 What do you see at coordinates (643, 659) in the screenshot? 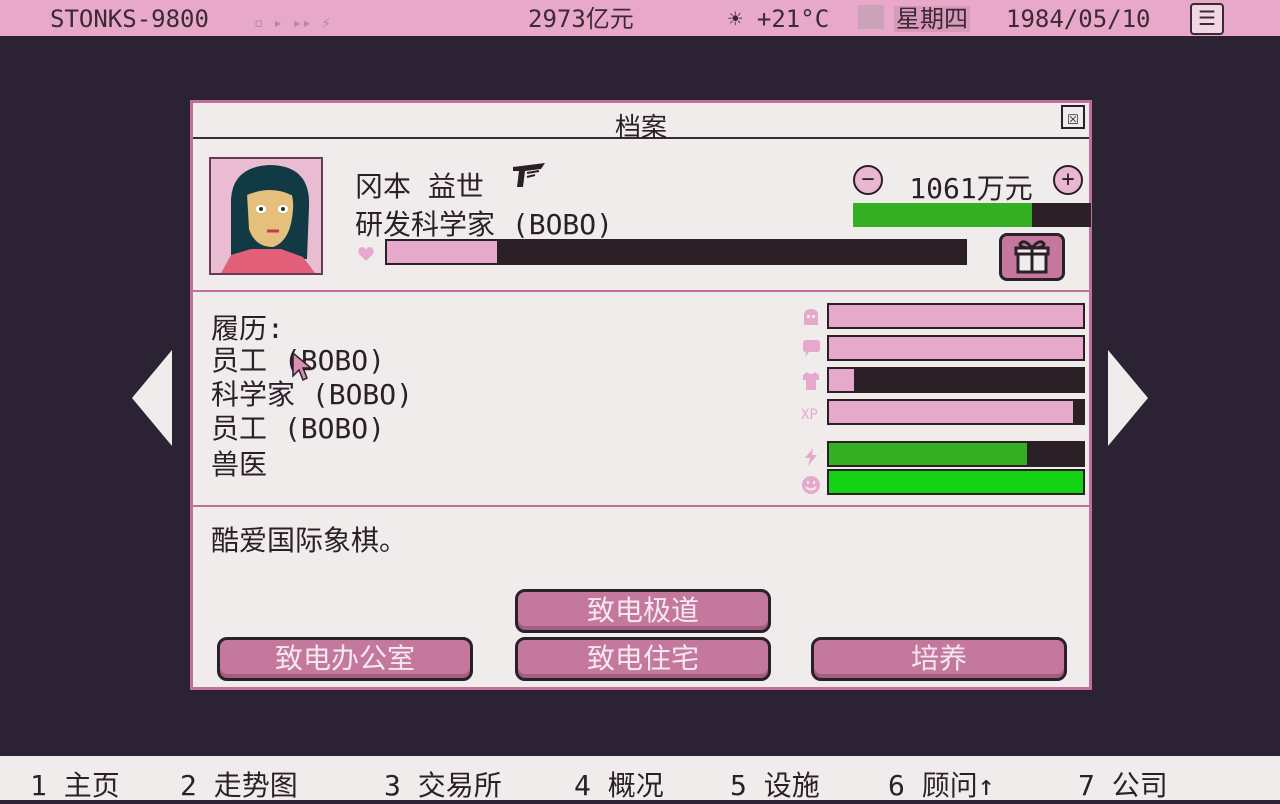
I see `call-home-button: 致电住宅` at bounding box center [643, 659].